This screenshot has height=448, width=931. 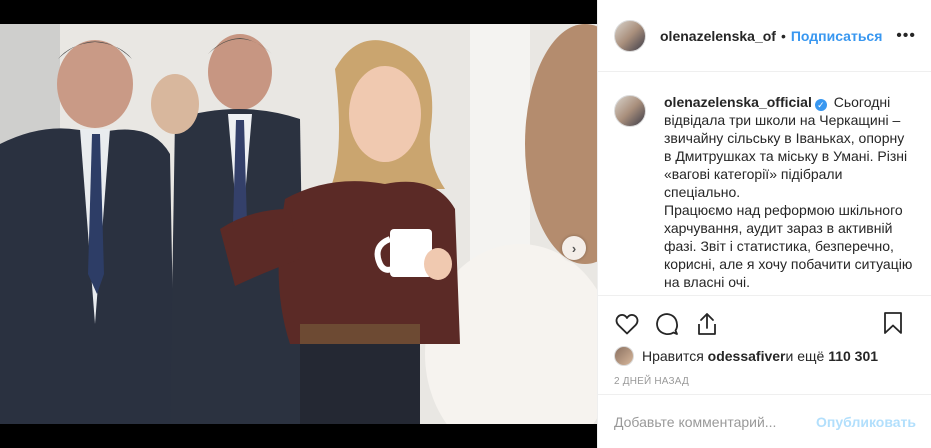 I want to click on share-button, so click(x=707, y=324).